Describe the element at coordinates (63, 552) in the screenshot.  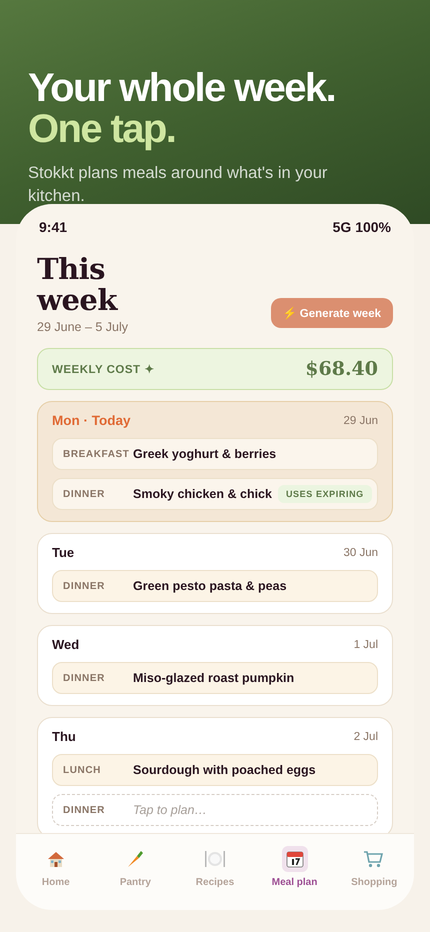
I see `day-name: Tue` at that location.